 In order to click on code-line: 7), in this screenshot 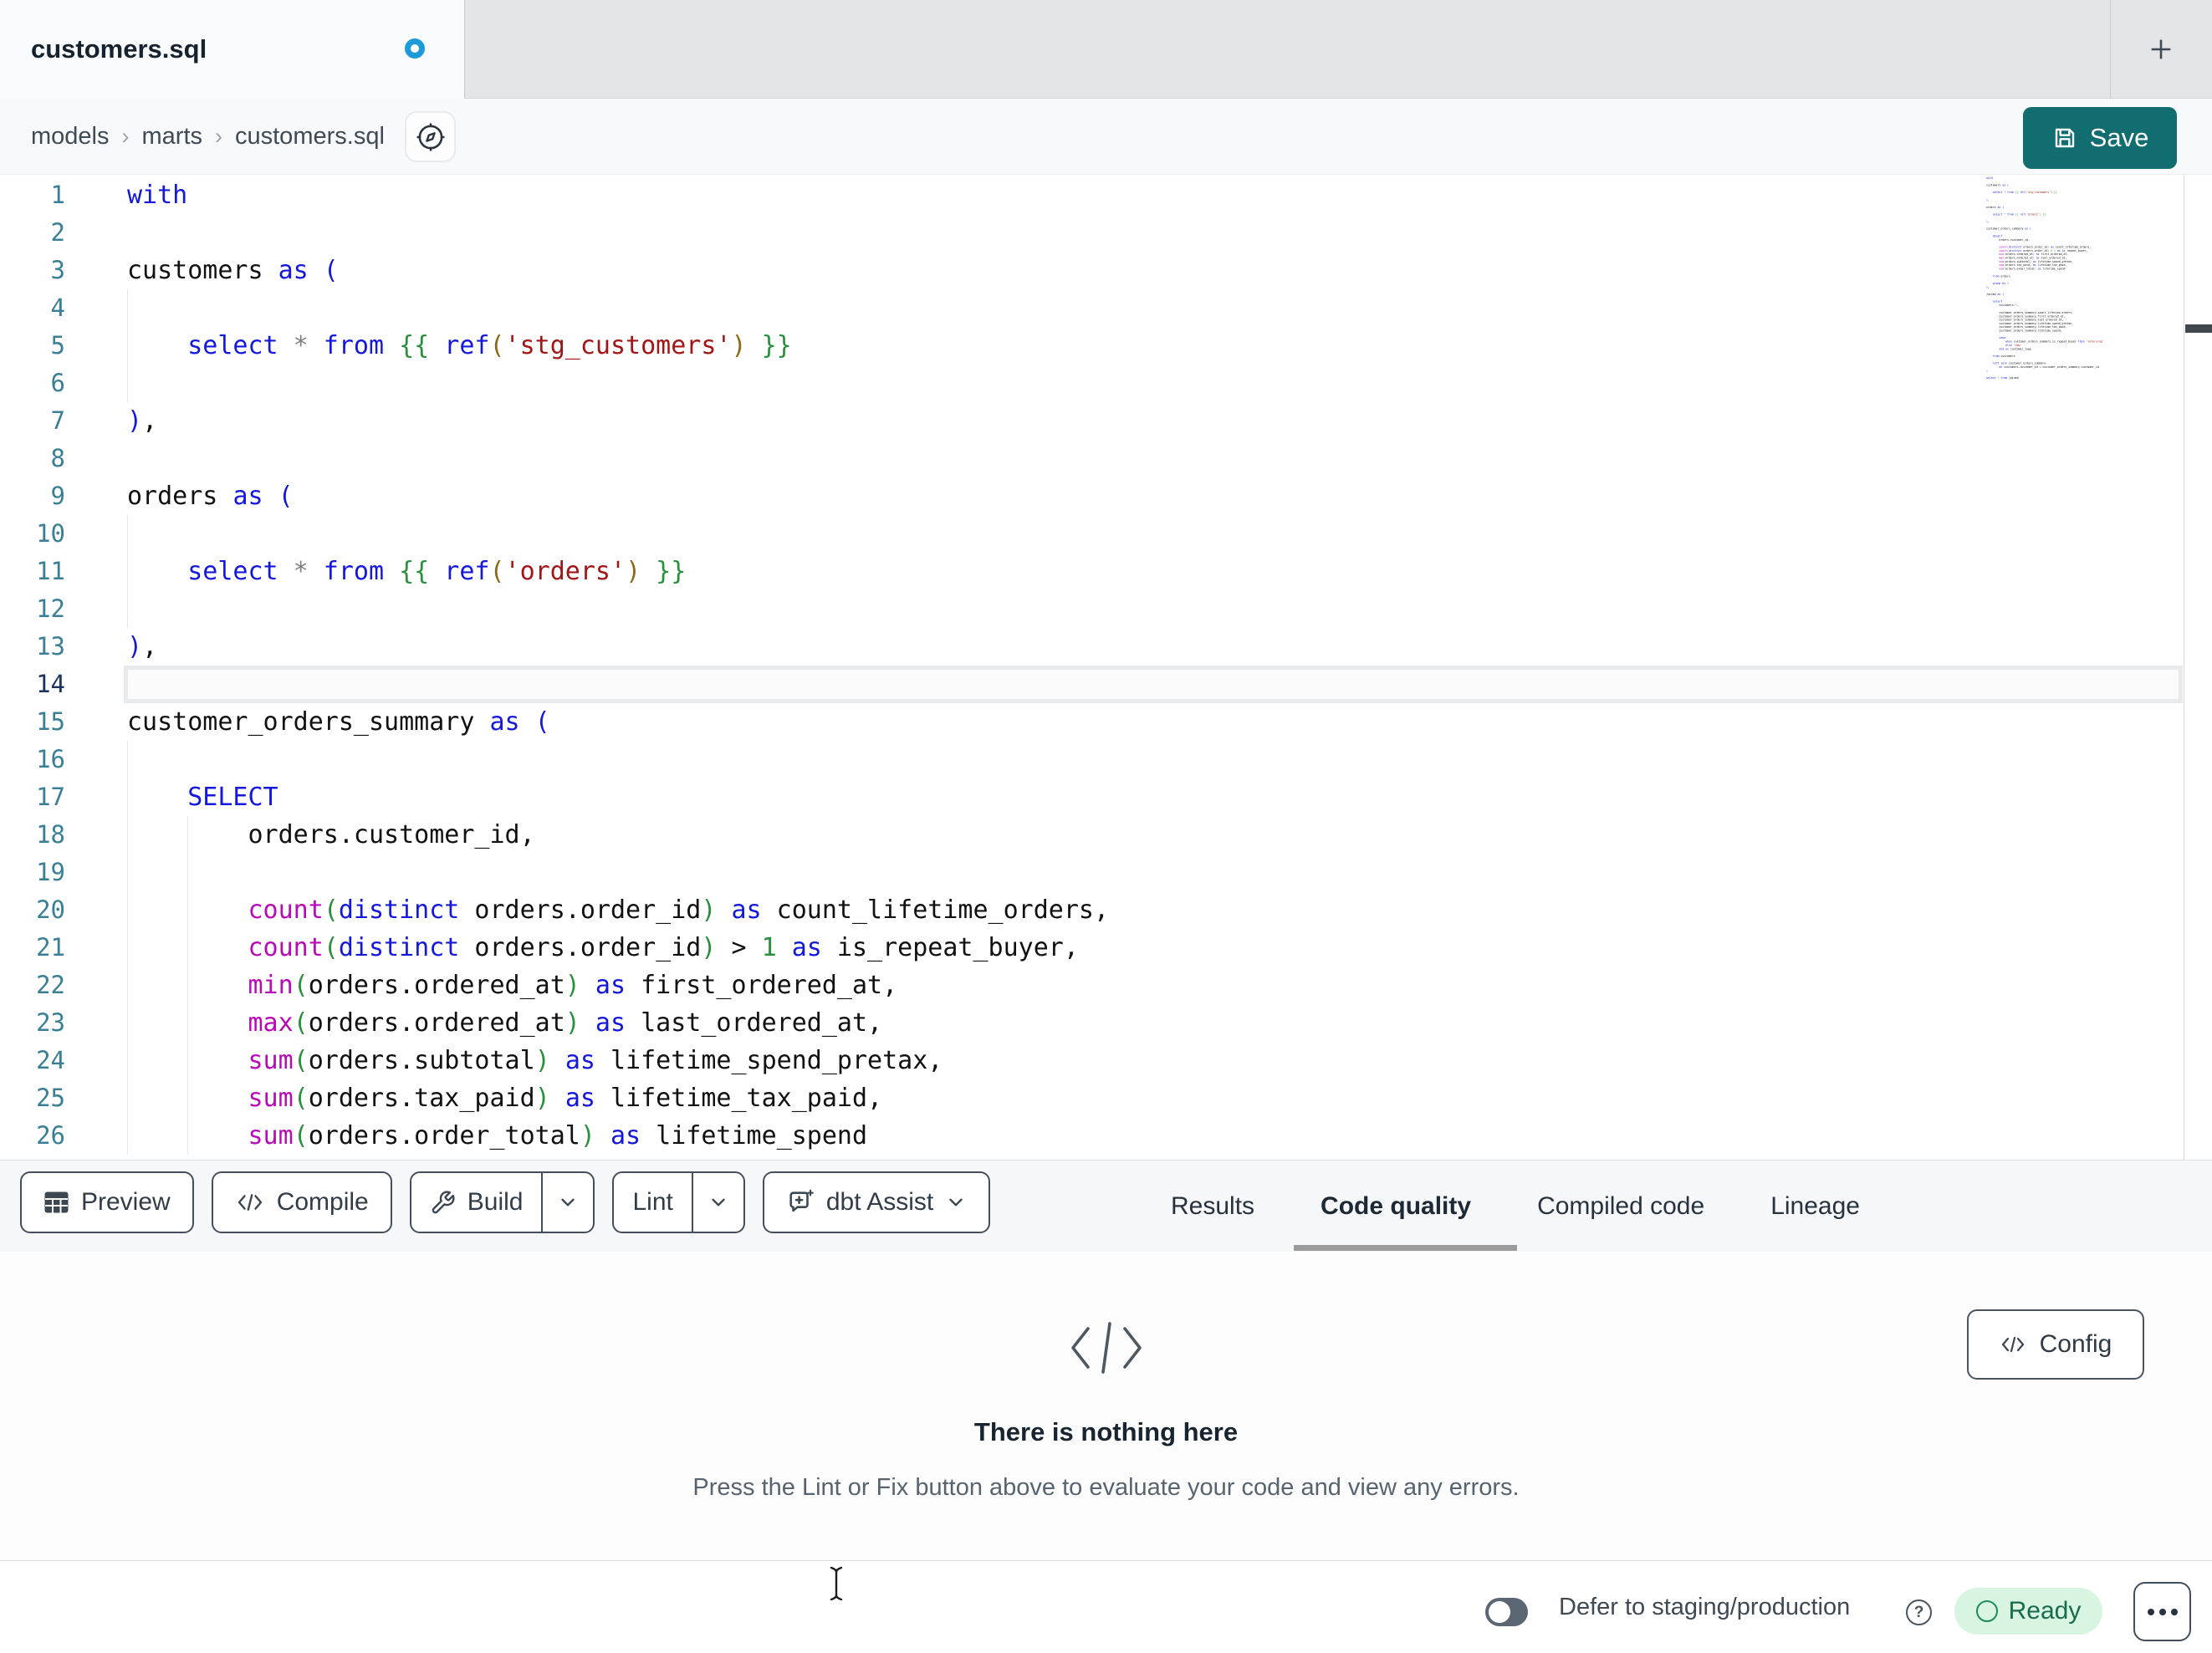, I will do `click(1106, 421)`.